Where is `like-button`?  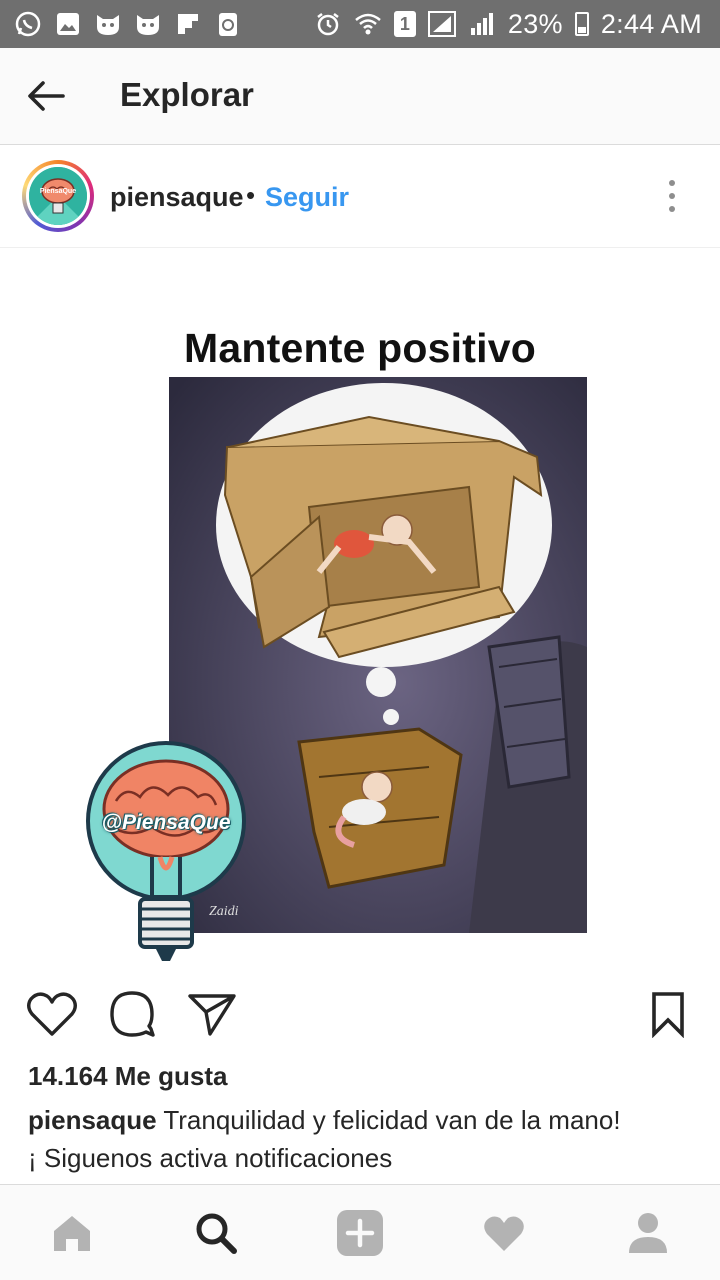 like-button is located at coordinates (52, 1014).